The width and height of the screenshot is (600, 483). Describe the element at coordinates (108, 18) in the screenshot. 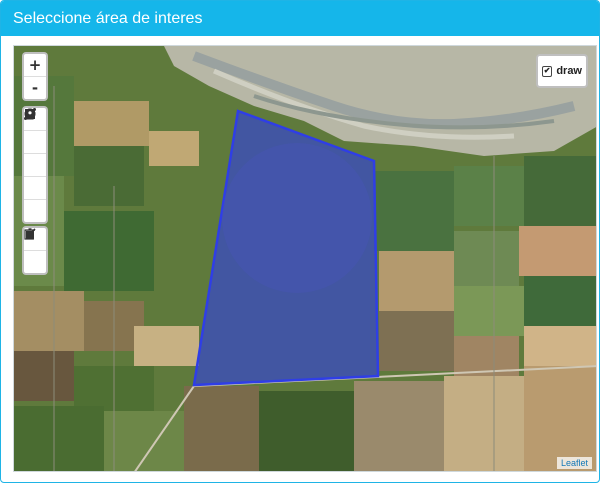

I see `panel-title: Seleccione área de interes` at that location.